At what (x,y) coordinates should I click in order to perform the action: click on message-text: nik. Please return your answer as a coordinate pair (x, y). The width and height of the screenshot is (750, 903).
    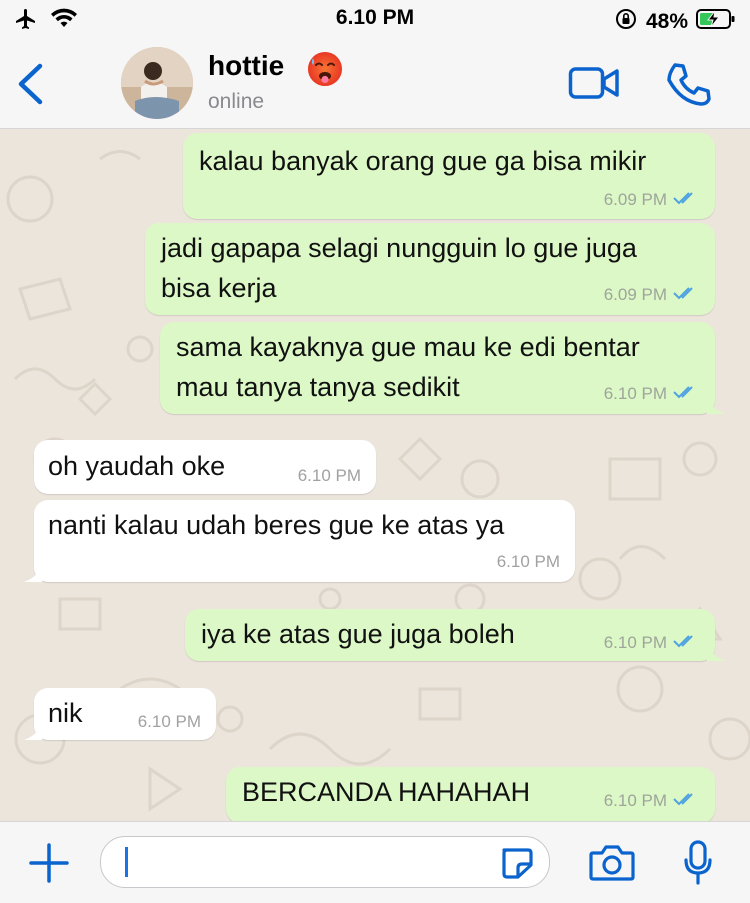
    Looking at the image, I should click on (65, 713).